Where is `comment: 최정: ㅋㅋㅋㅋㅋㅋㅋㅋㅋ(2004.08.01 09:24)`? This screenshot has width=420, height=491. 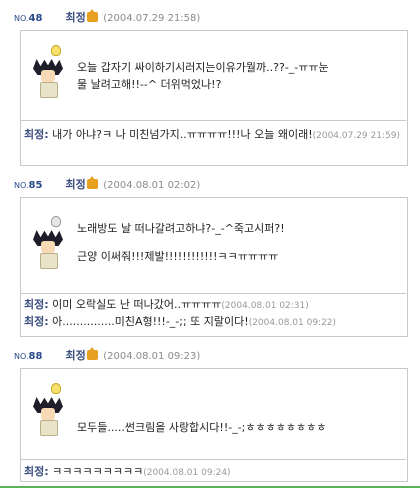
comment: 최정: ㅋㅋㅋㅋㅋㅋㅋㅋㅋ(2004.08.01 09:24) is located at coordinates (127, 472).